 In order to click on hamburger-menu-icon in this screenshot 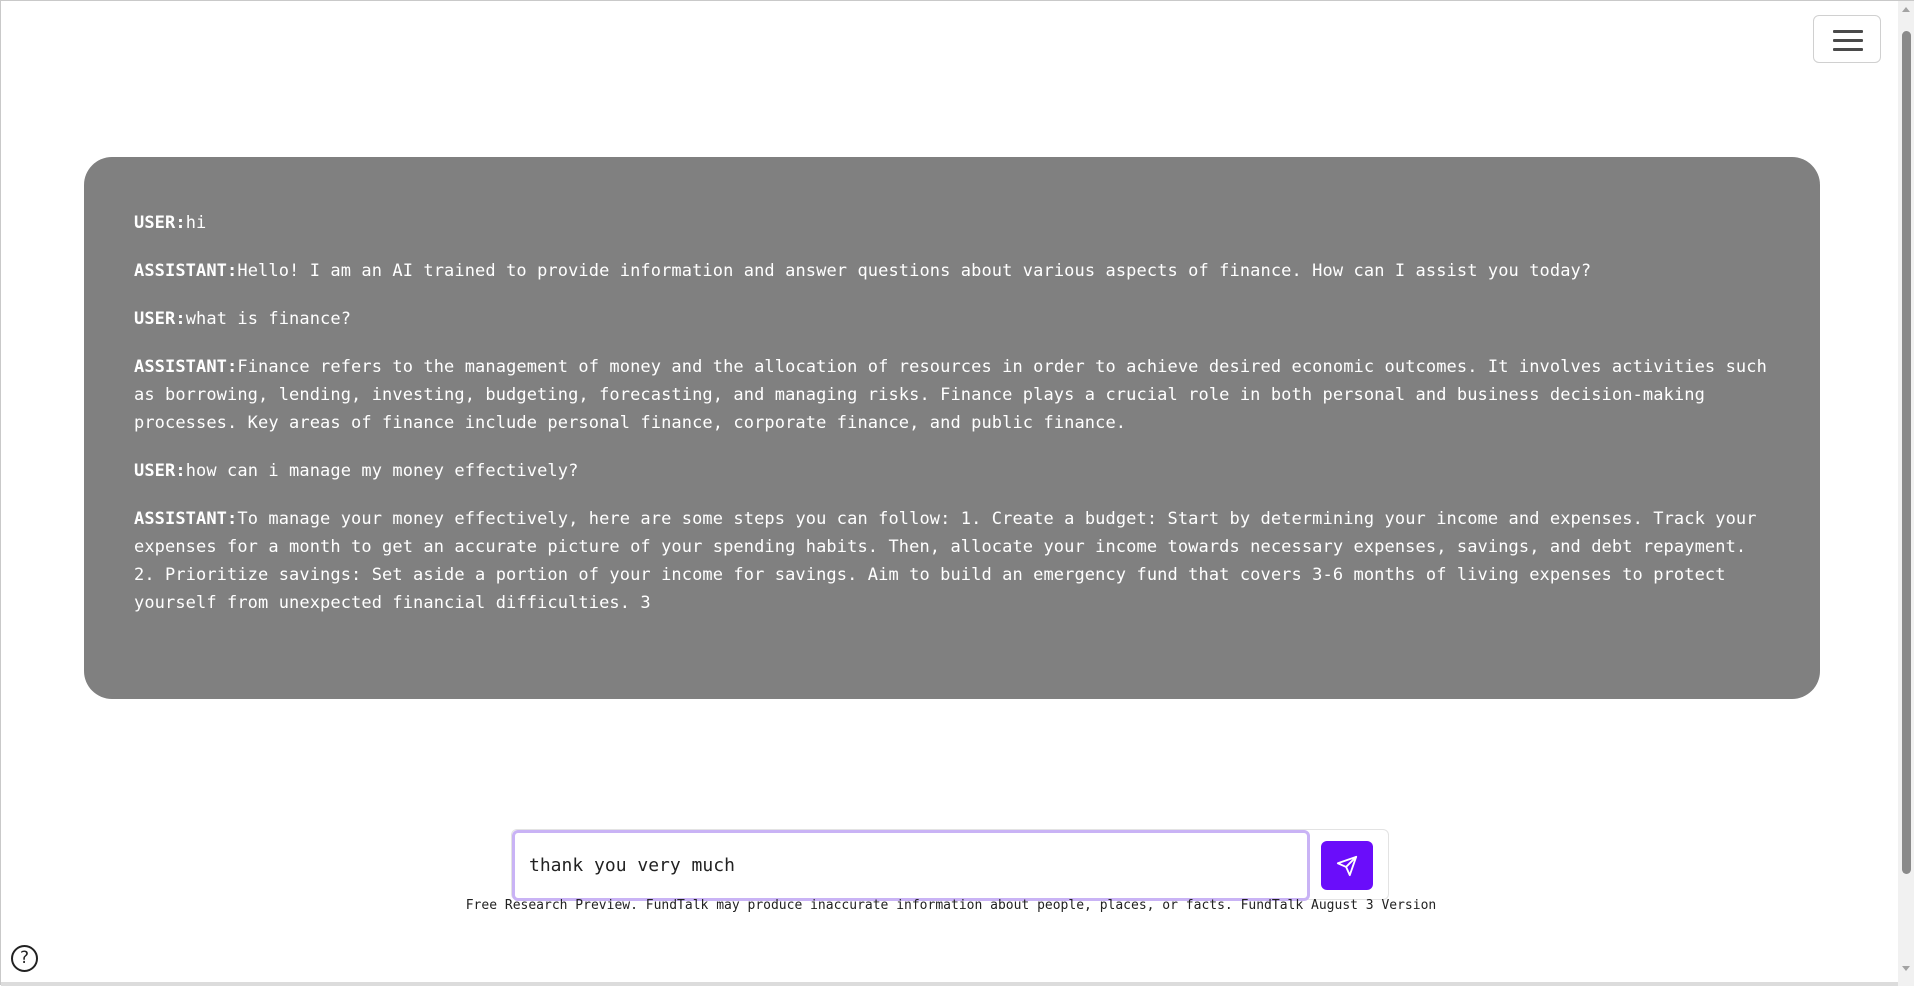, I will do `click(1848, 40)`.